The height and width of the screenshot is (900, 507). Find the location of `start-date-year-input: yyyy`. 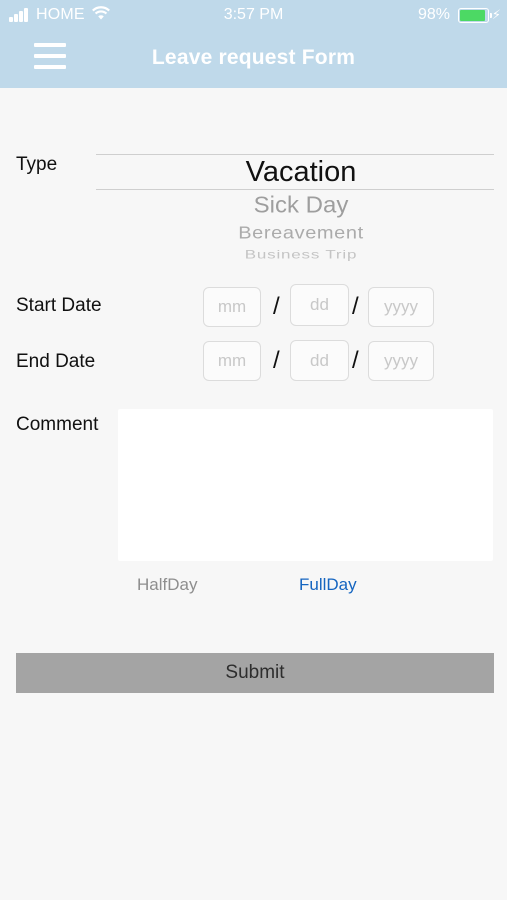

start-date-year-input: yyyy is located at coordinates (401, 307).